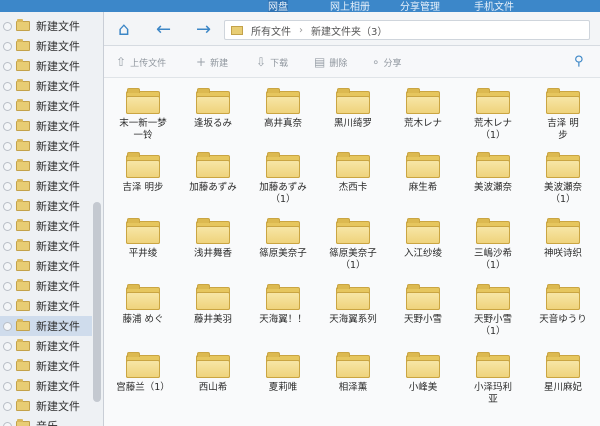  I want to click on share-button: ∘ 分享, so click(387, 62).